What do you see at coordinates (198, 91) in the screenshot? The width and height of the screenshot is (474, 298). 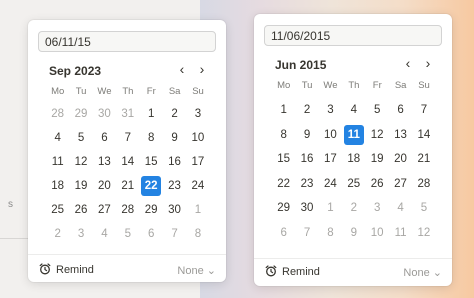 I see `weekday-label: Su` at bounding box center [198, 91].